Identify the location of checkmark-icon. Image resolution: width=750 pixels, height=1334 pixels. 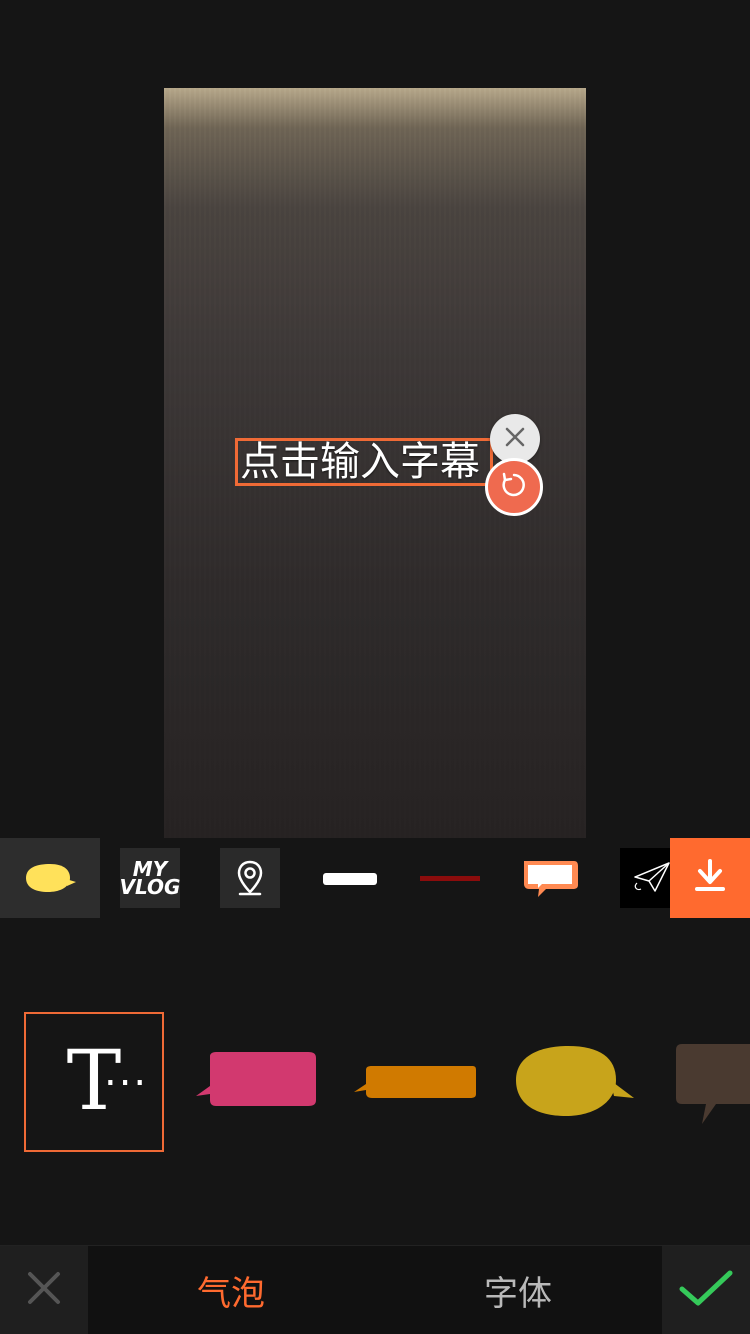
(706, 1290).